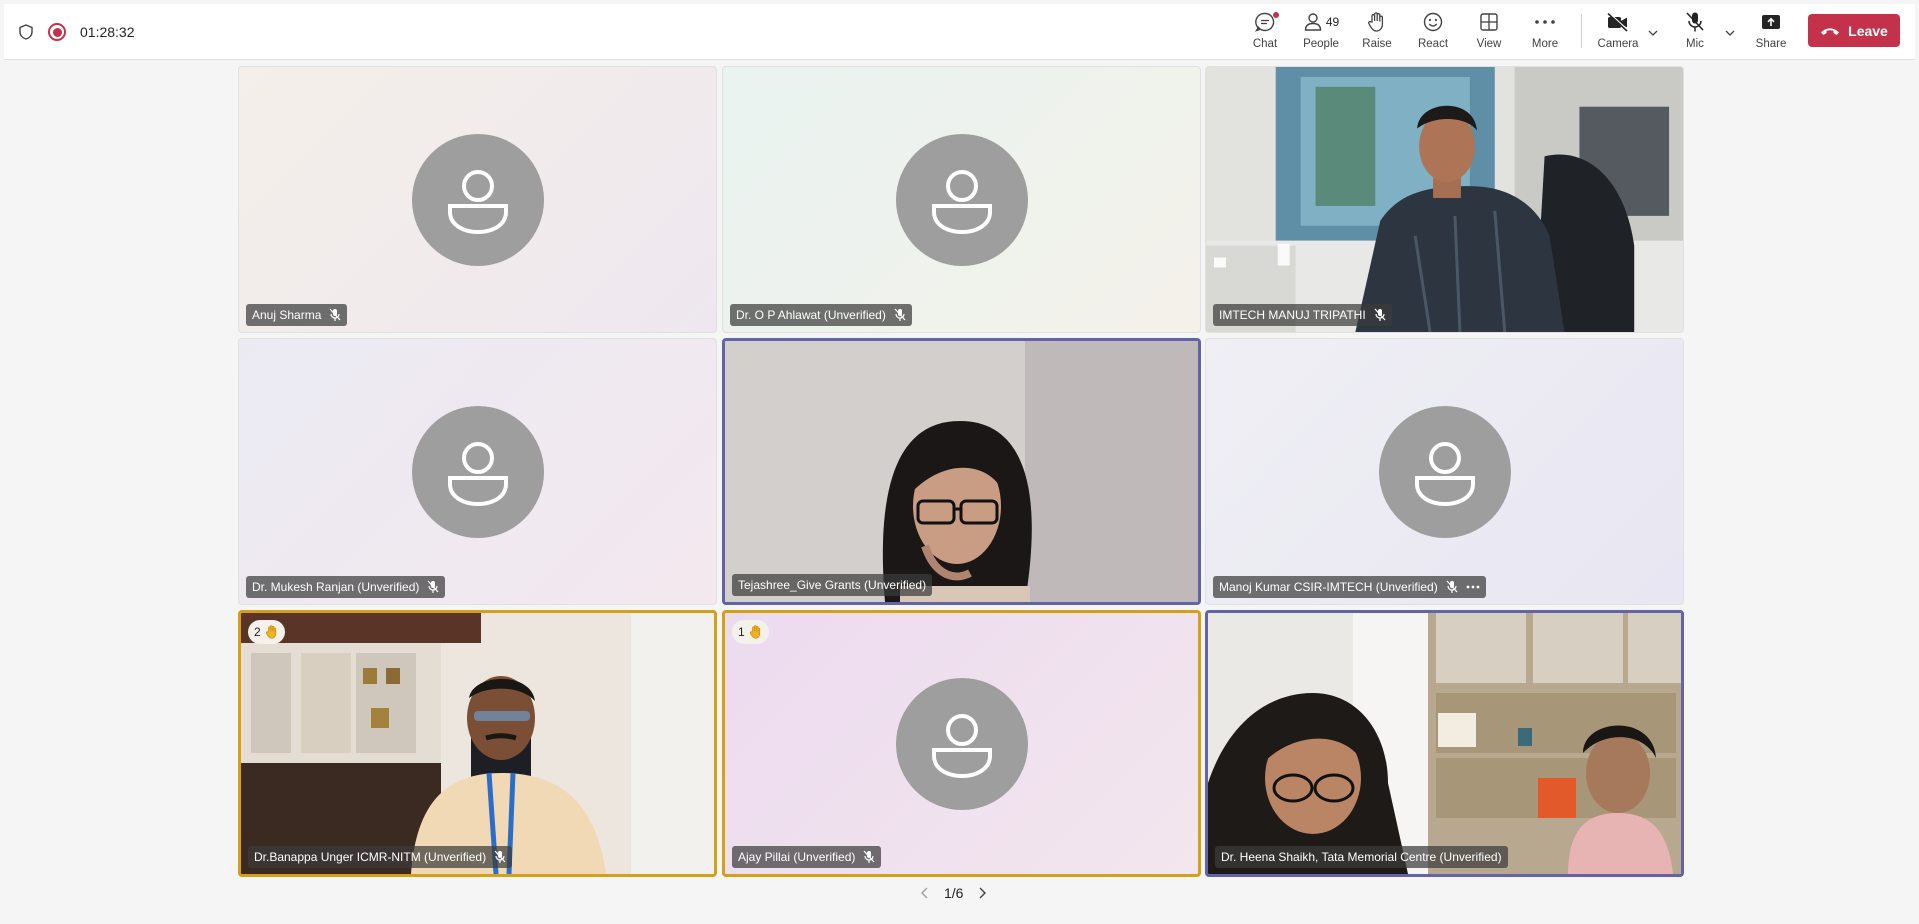 This screenshot has height=924, width=1919. What do you see at coordinates (1868, 30) in the screenshot?
I see `leave-label: Leave` at bounding box center [1868, 30].